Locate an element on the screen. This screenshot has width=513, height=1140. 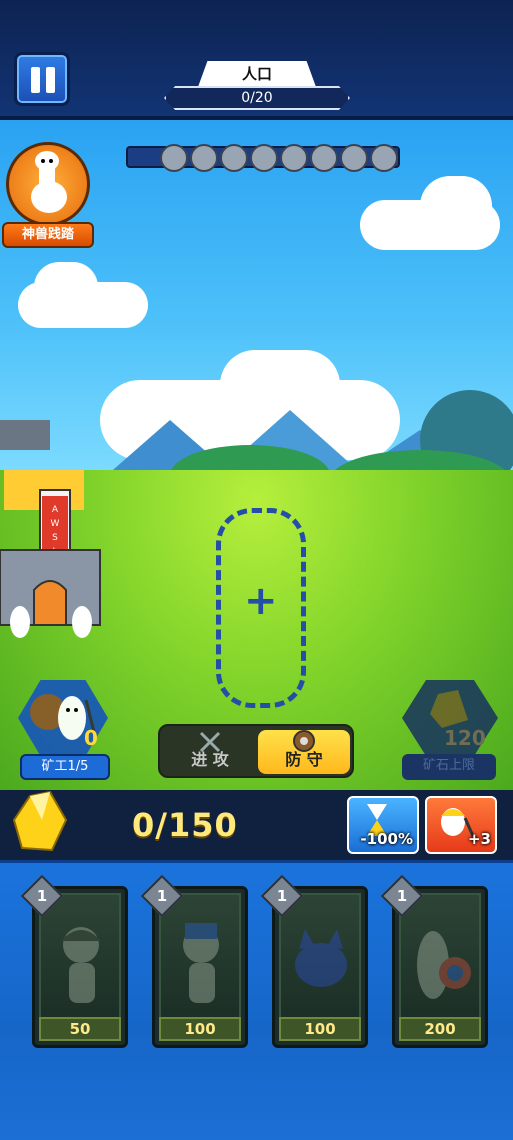
unit-card-cat: 1 100 is located at coordinates (314, 961).